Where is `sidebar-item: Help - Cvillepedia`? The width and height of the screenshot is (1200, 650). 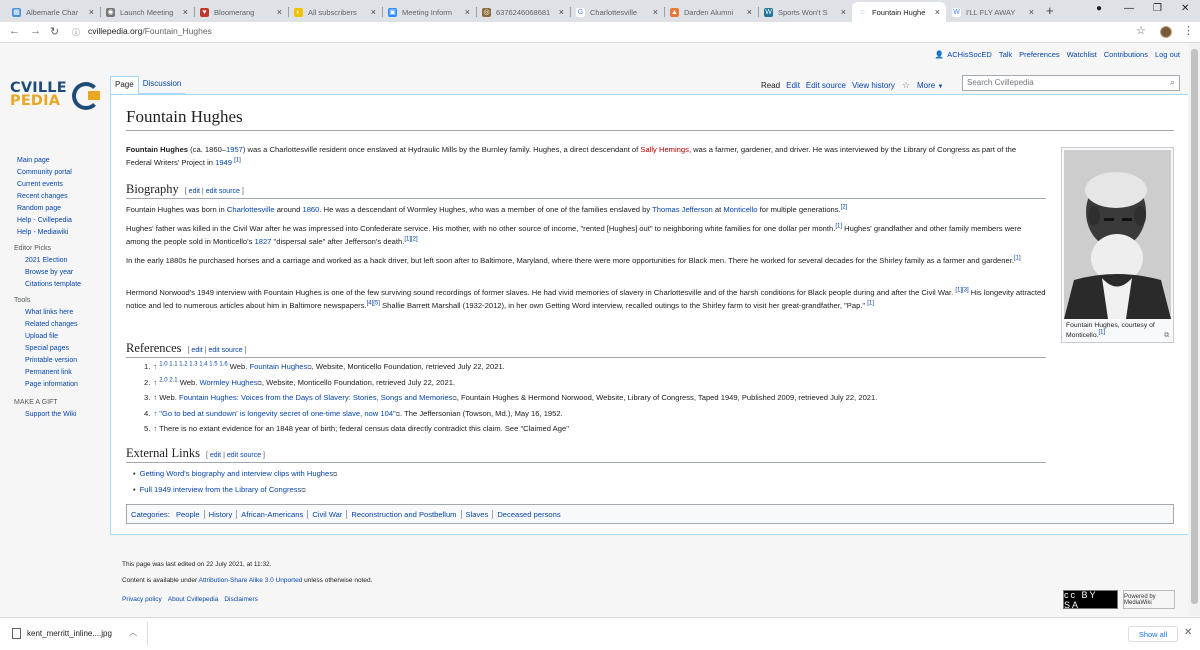 sidebar-item: Help - Cvillepedia is located at coordinates (62, 221).